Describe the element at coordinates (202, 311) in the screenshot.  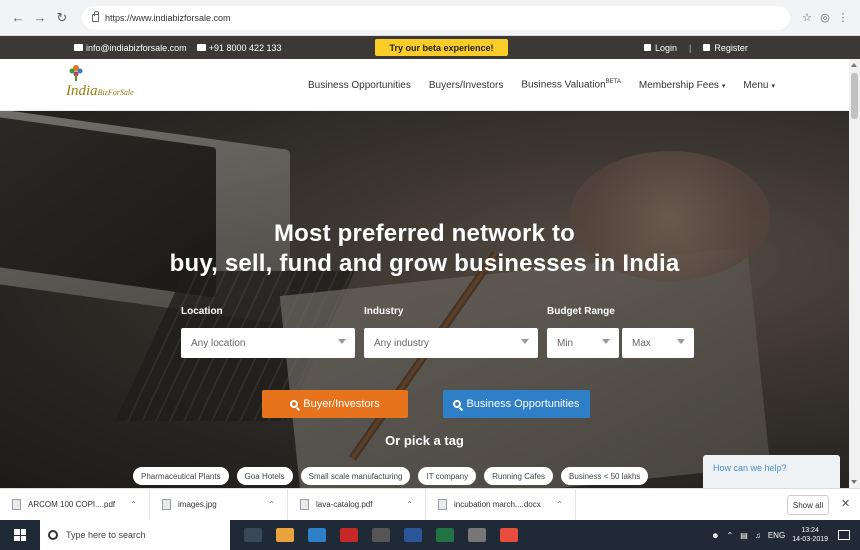
I see `location-label: Location` at that location.